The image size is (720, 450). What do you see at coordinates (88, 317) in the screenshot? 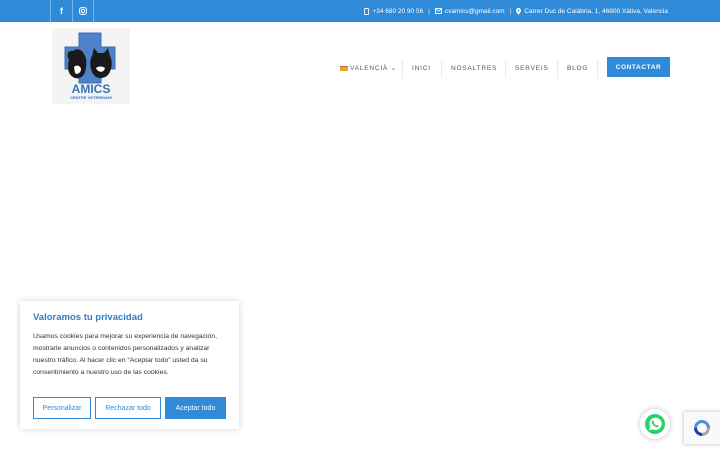
I see `cookie-title: Valoramos tu privacidad` at bounding box center [88, 317].